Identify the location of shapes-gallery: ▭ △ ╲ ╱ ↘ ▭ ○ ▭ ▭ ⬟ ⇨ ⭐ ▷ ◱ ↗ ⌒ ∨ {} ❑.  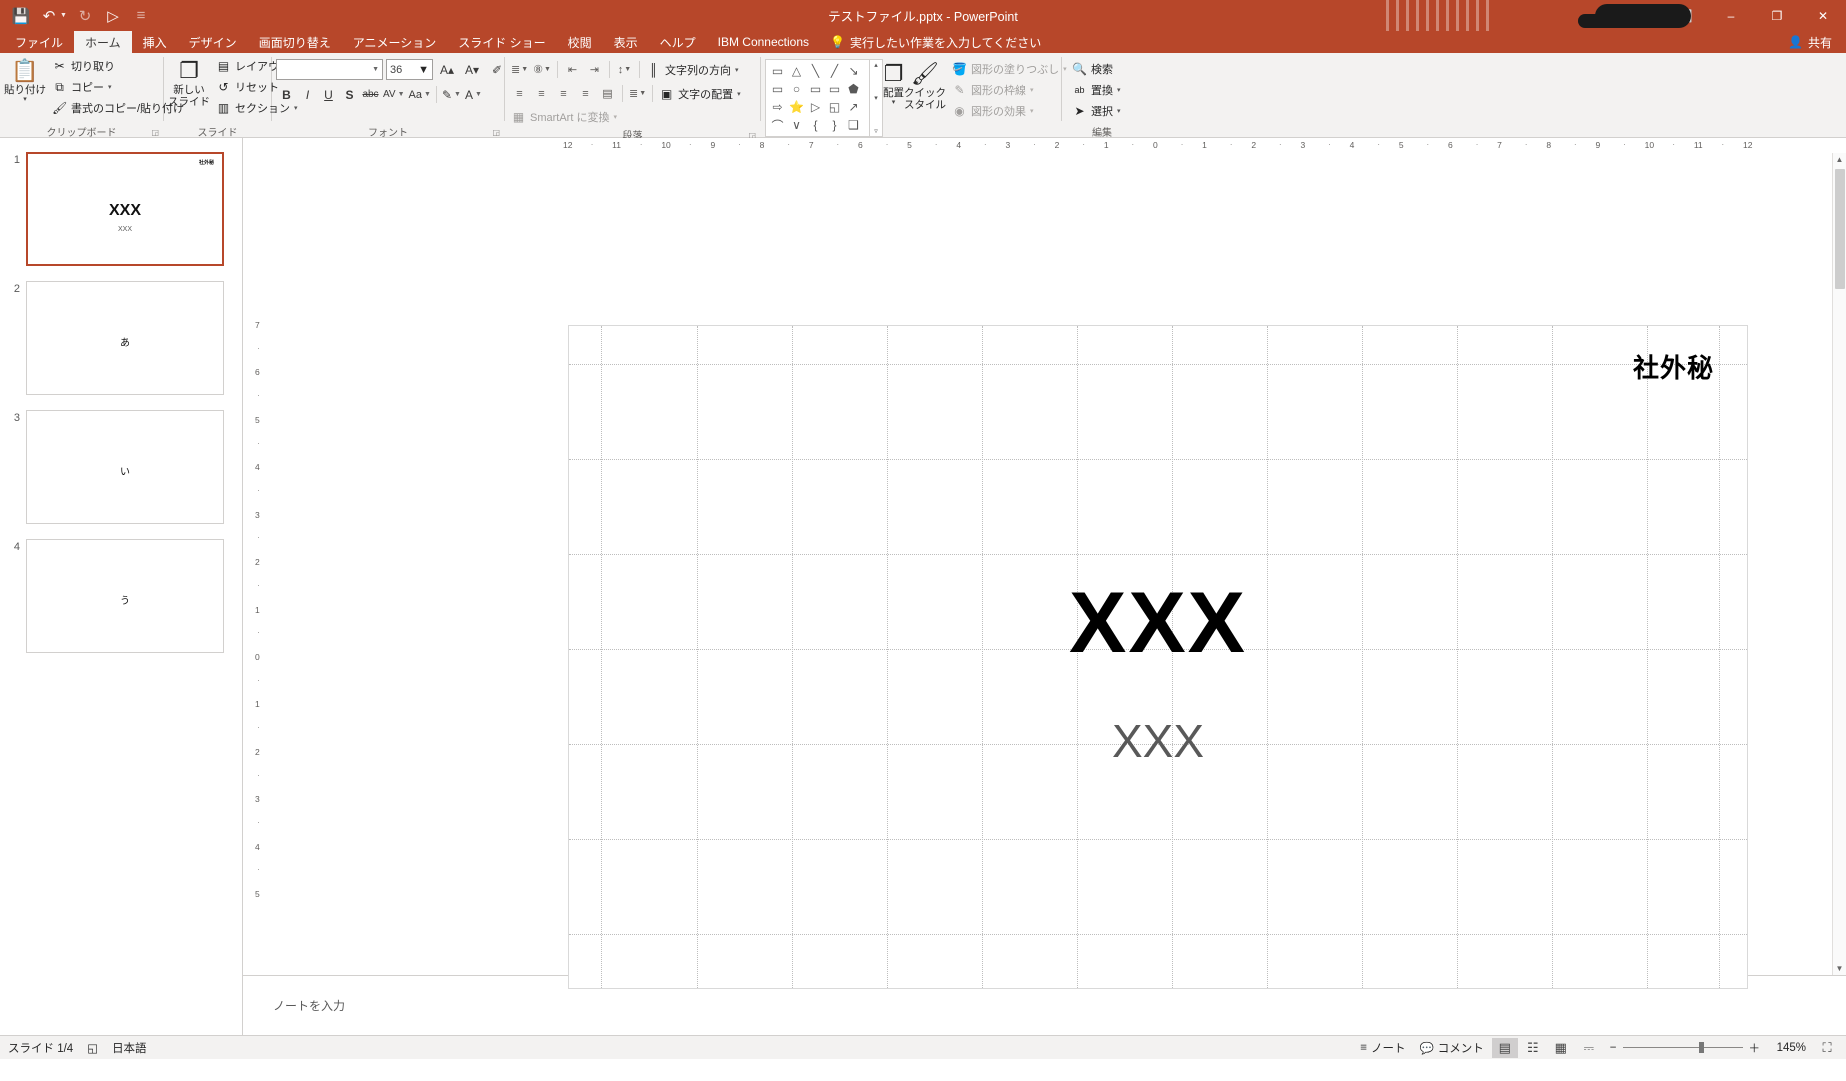
(817, 98).